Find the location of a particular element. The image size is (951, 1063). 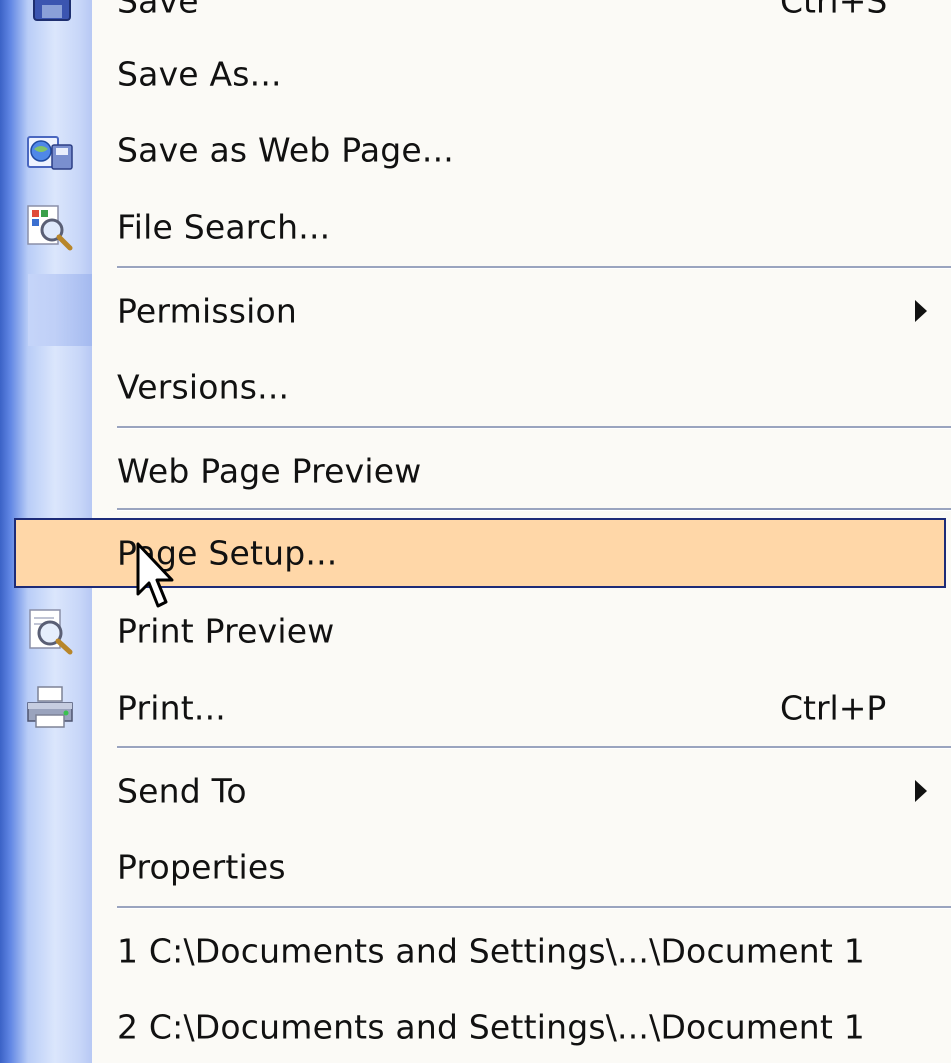

file-search-icon is located at coordinates (50, 227).